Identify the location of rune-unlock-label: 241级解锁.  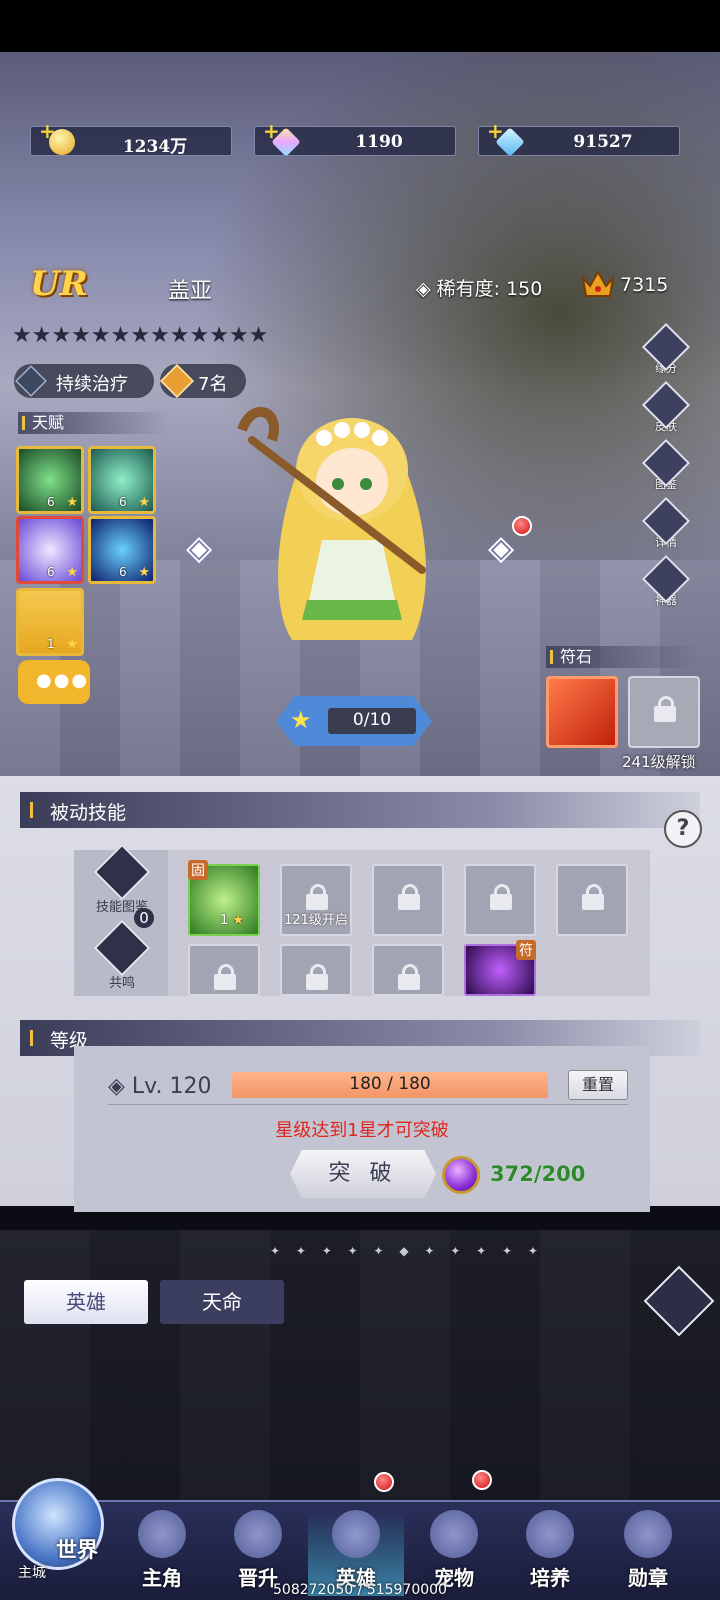
(659, 762).